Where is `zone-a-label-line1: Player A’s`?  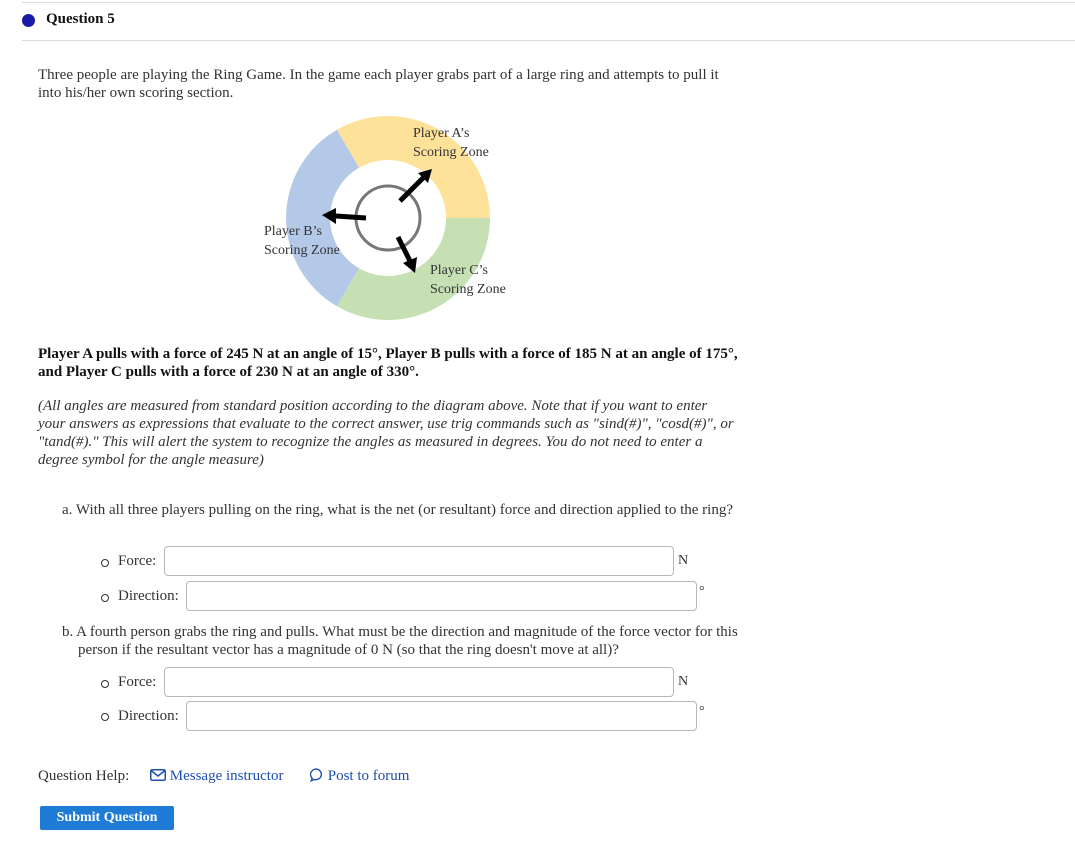 zone-a-label-line1: Player A’s is located at coordinates (441, 133).